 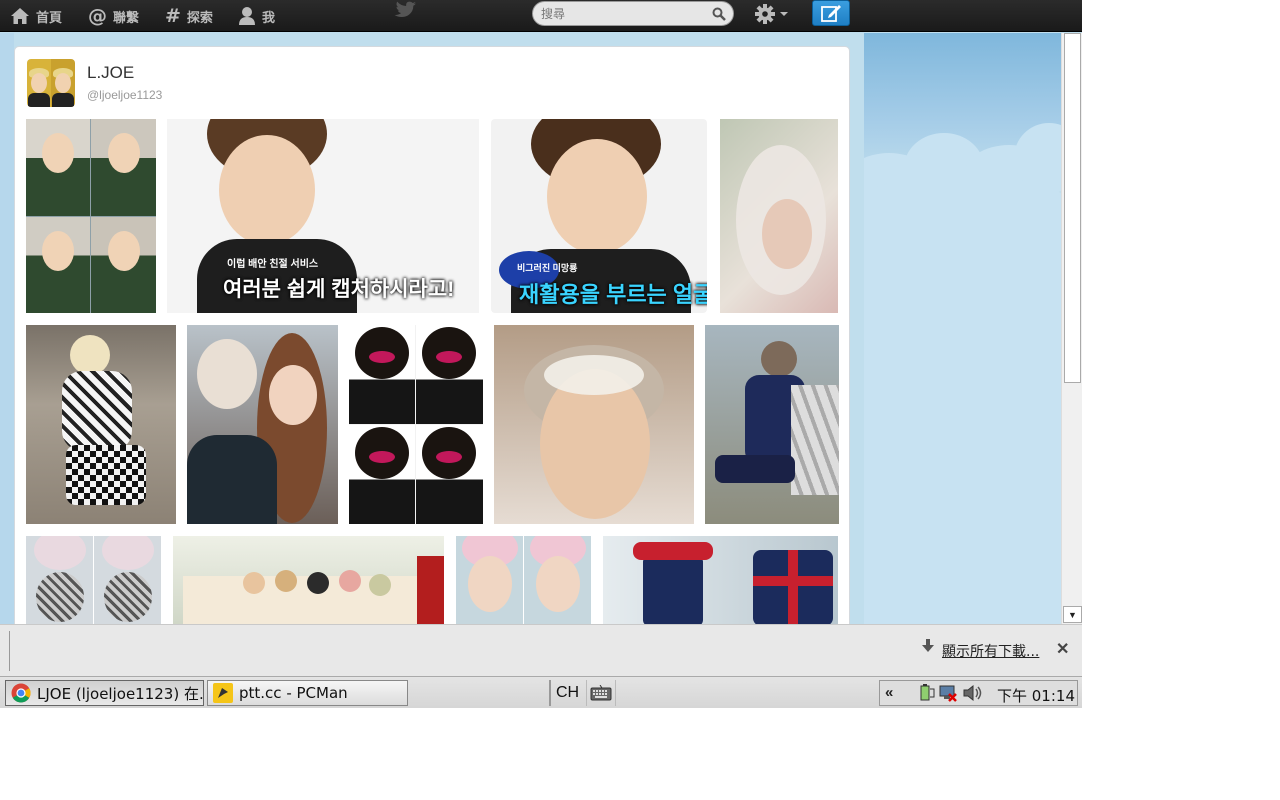 What do you see at coordinates (1036, 695) in the screenshot?
I see `system-clock: 下午 01:14` at bounding box center [1036, 695].